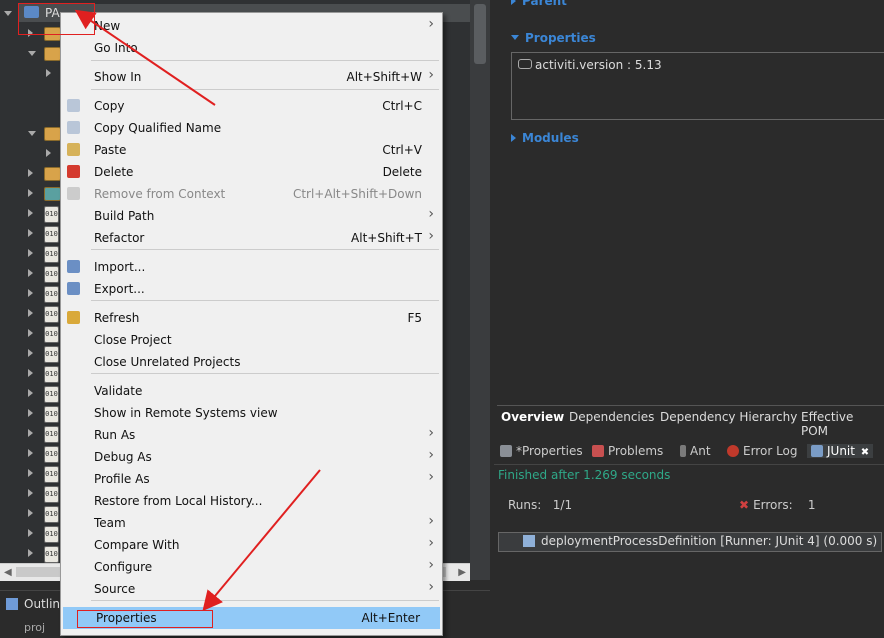 This screenshot has height=638, width=884. Describe the element at coordinates (251, 457) in the screenshot. I see `menu-item-debug-as: Debug As ›` at that location.